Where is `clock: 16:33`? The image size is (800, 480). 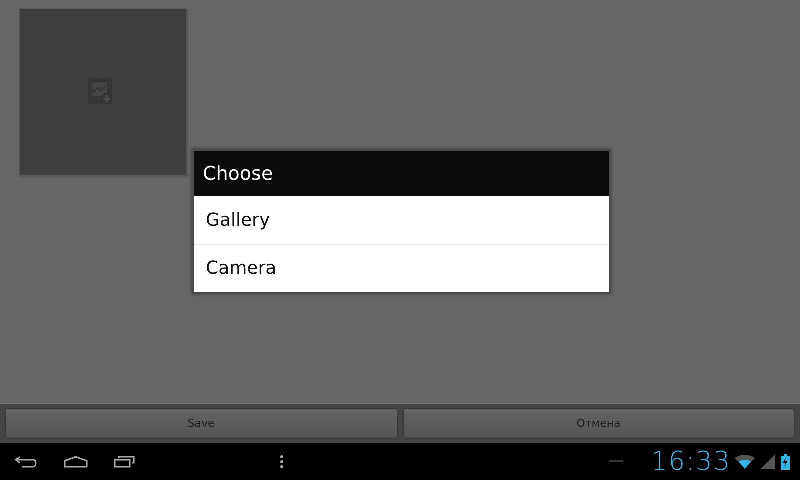
clock: 16:33 is located at coordinates (691, 461).